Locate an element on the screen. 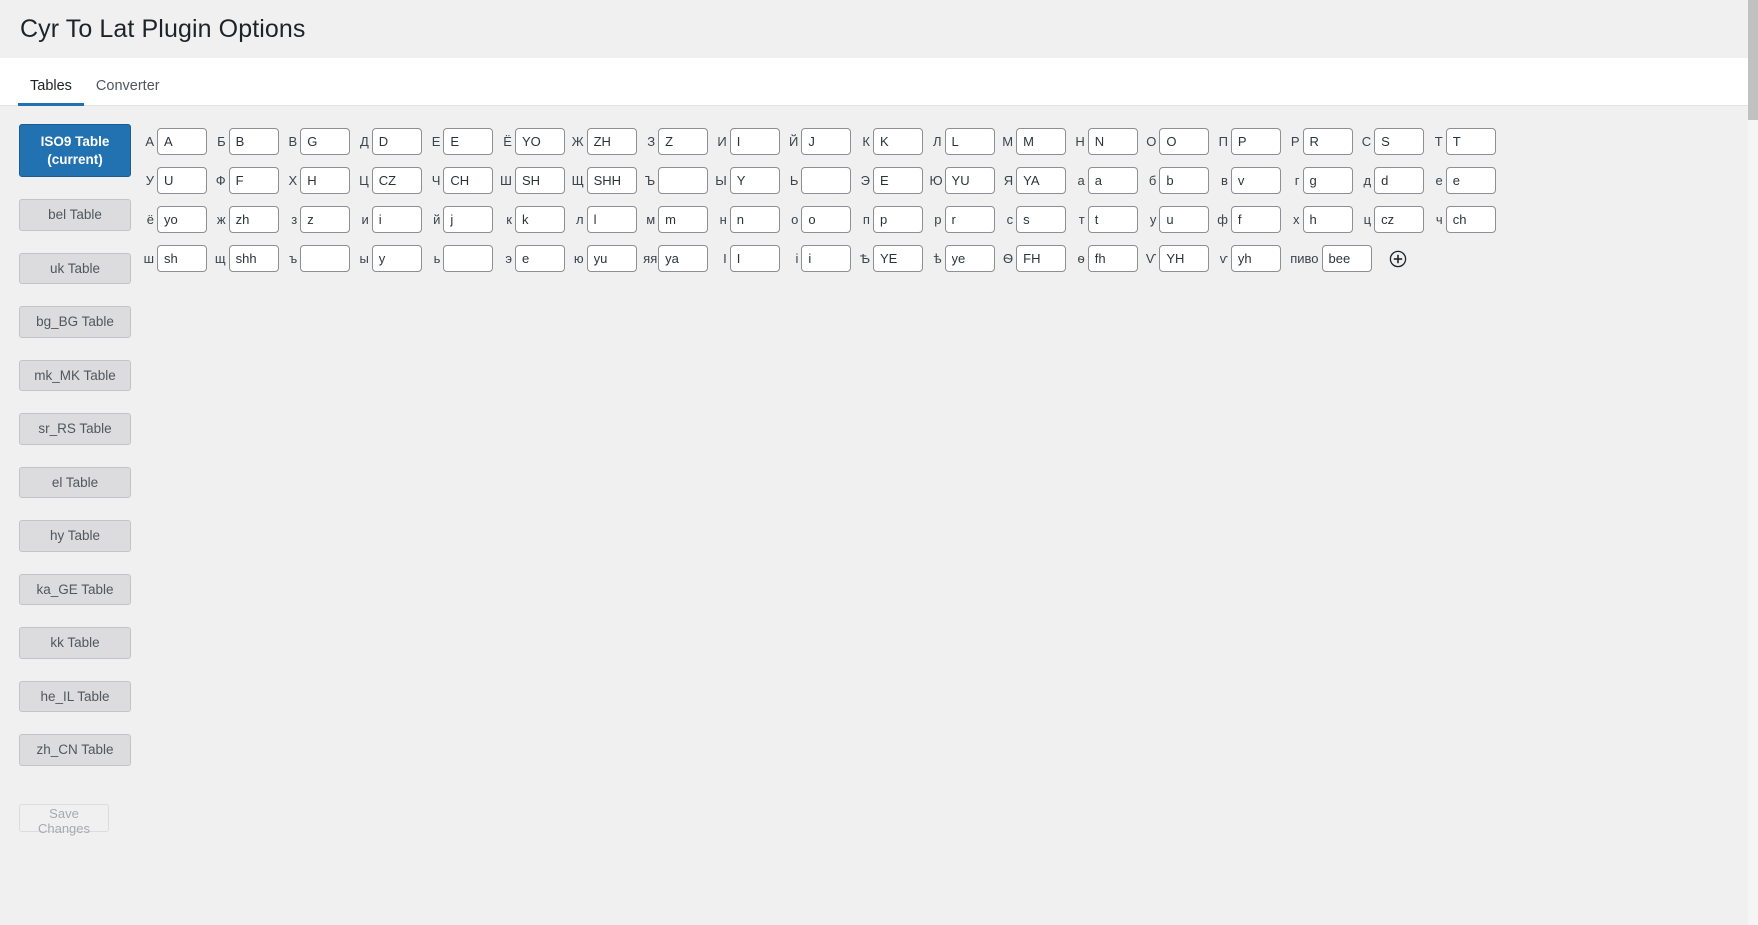  table-button-kk-table: kk Table is located at coordinates (75, 643).